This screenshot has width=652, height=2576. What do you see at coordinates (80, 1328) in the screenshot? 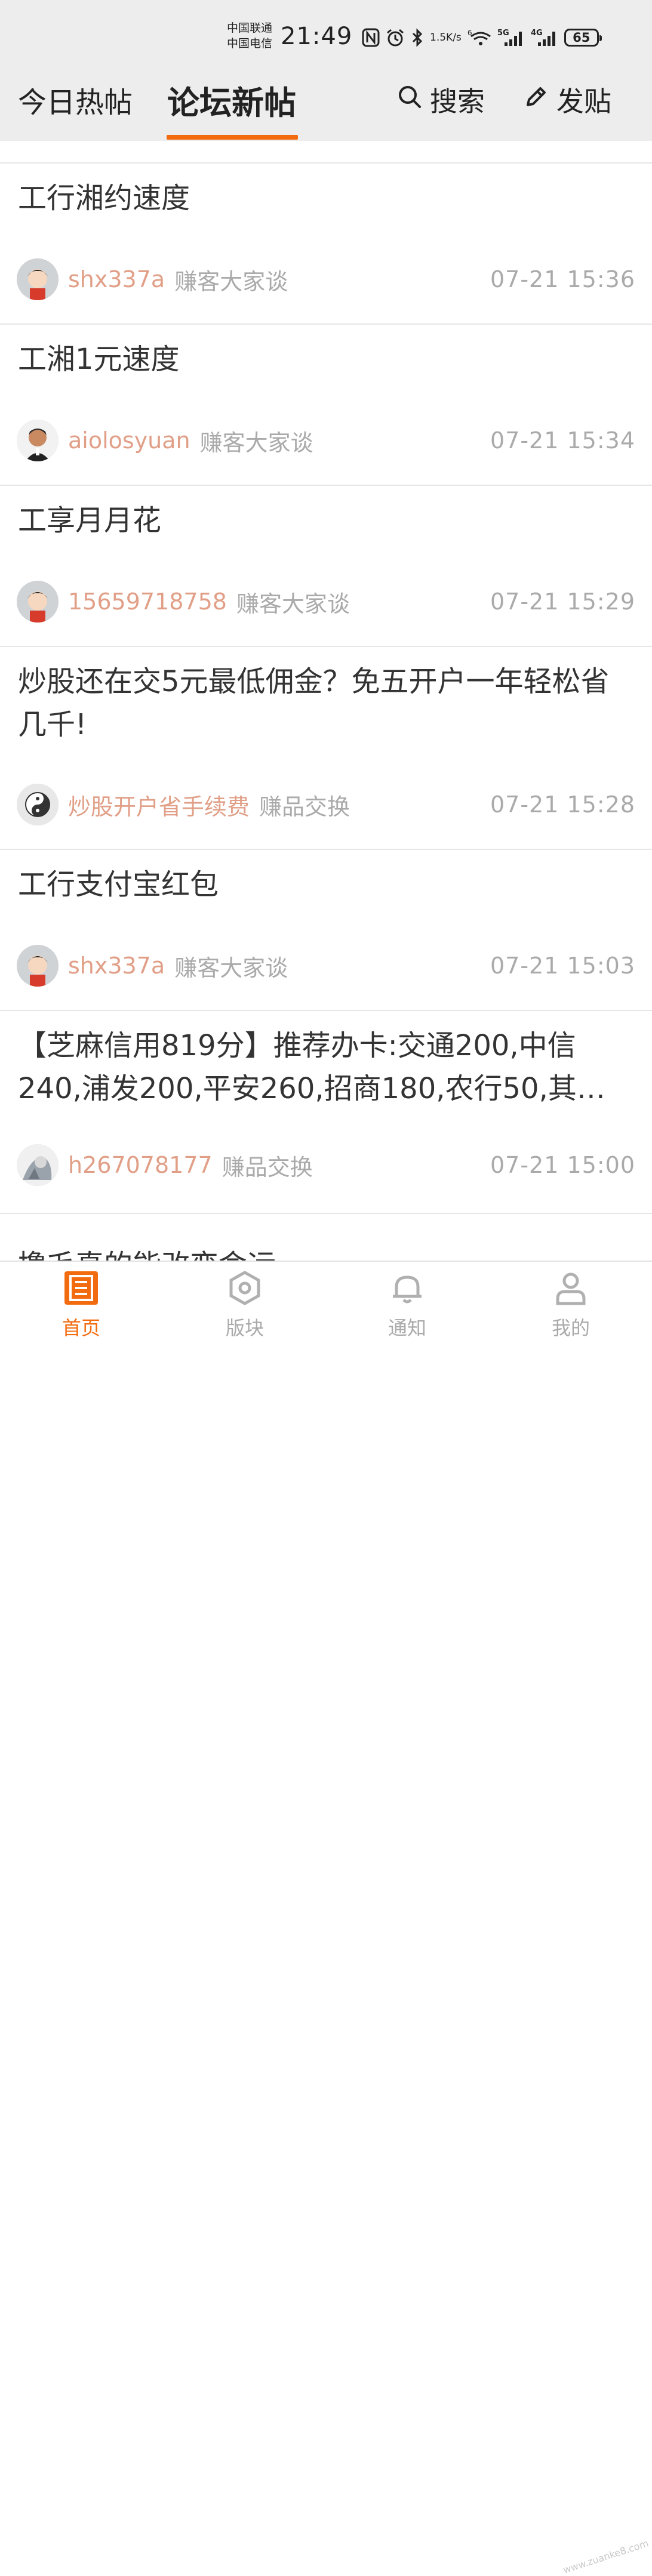
I see `nav-home-label: 首页` at bounding box center [80, 1328].